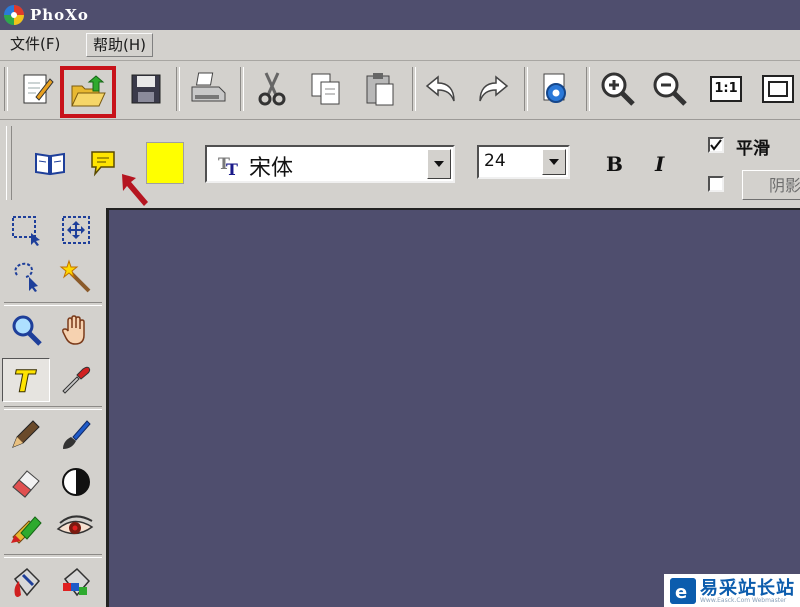  I want to click on new-document-button, so click(36, 89).